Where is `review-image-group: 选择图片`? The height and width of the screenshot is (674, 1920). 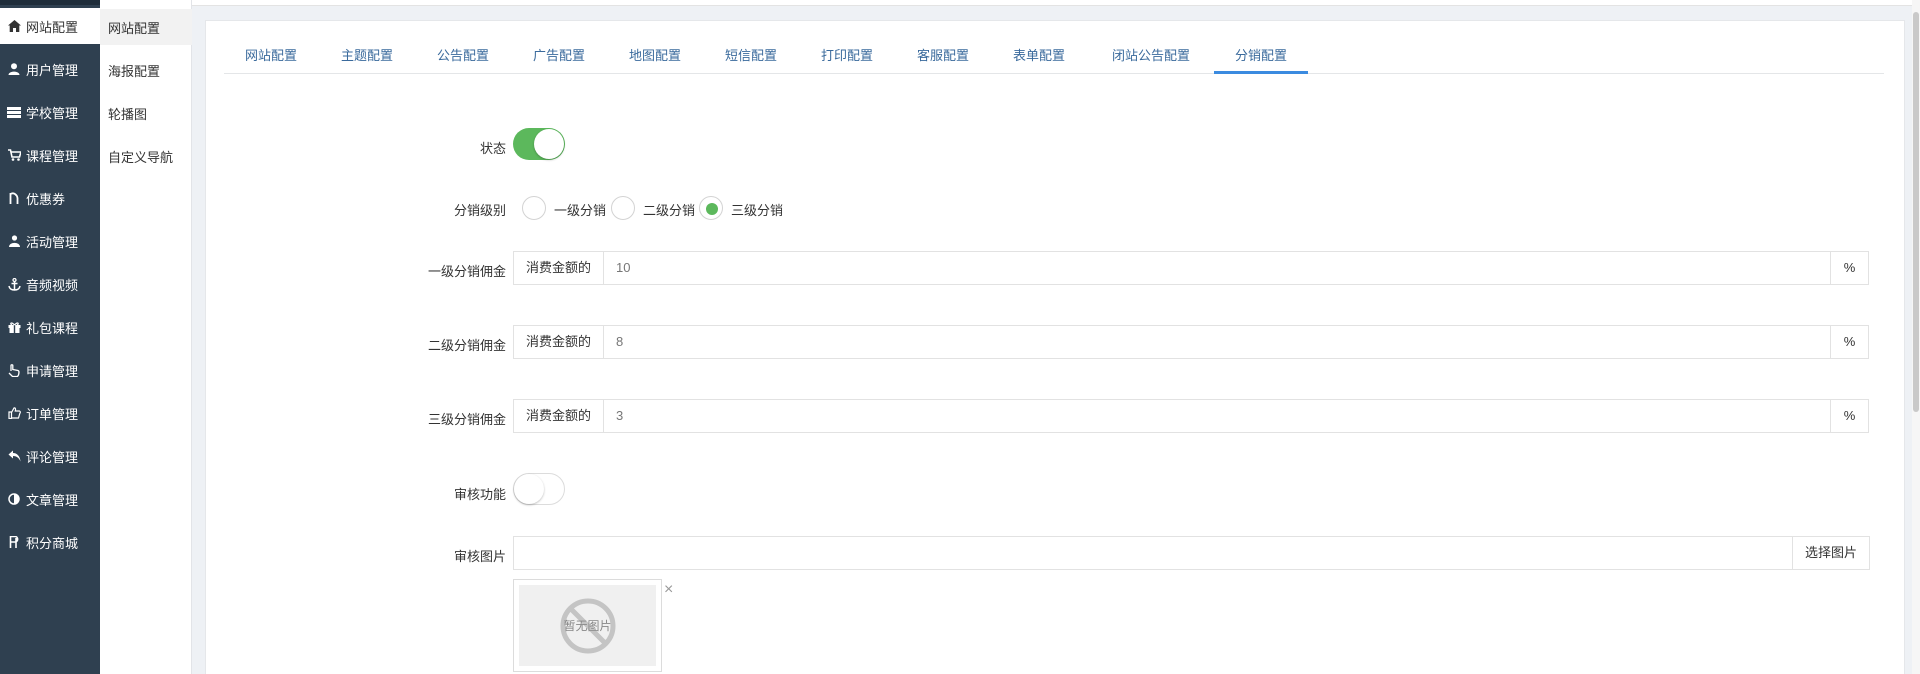
review-image-group: 选择图片 is located at coordinates (1191, 553).